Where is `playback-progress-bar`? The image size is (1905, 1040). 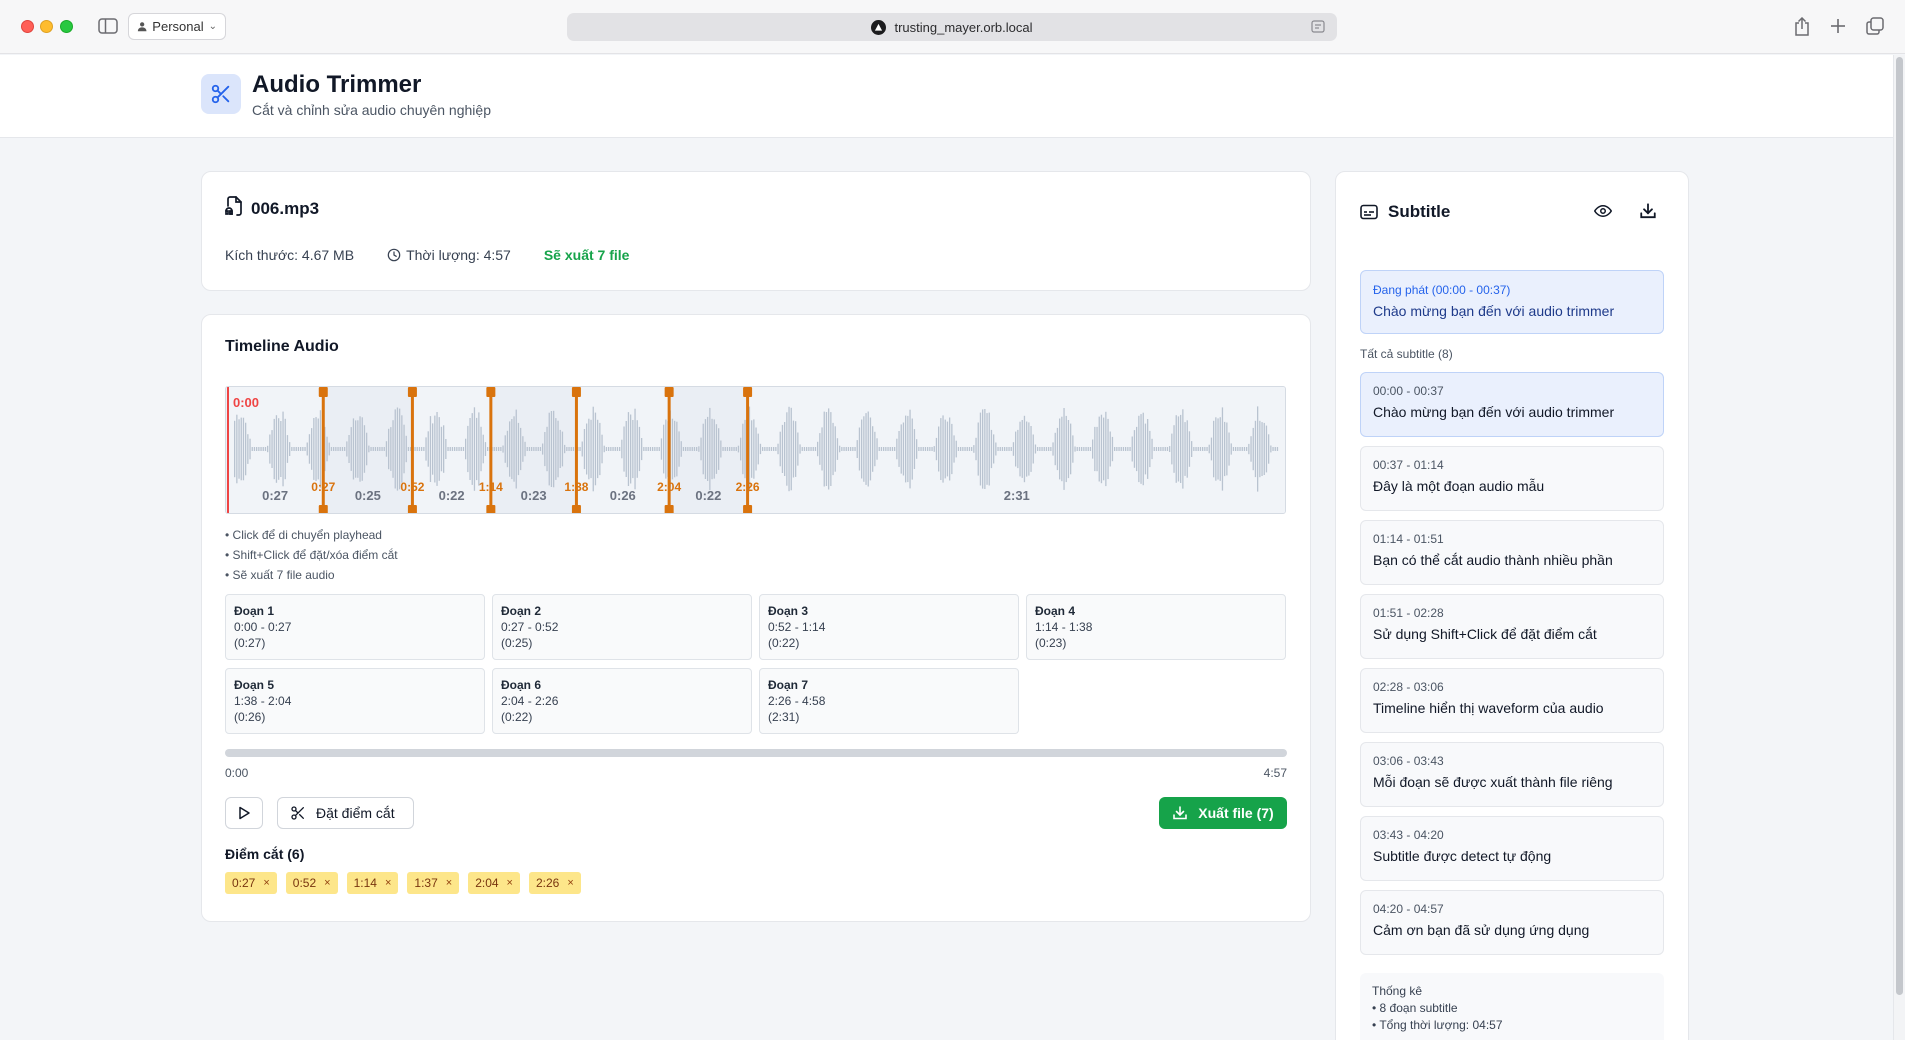 playback-progress-bar is located at coordinates (756, 753).